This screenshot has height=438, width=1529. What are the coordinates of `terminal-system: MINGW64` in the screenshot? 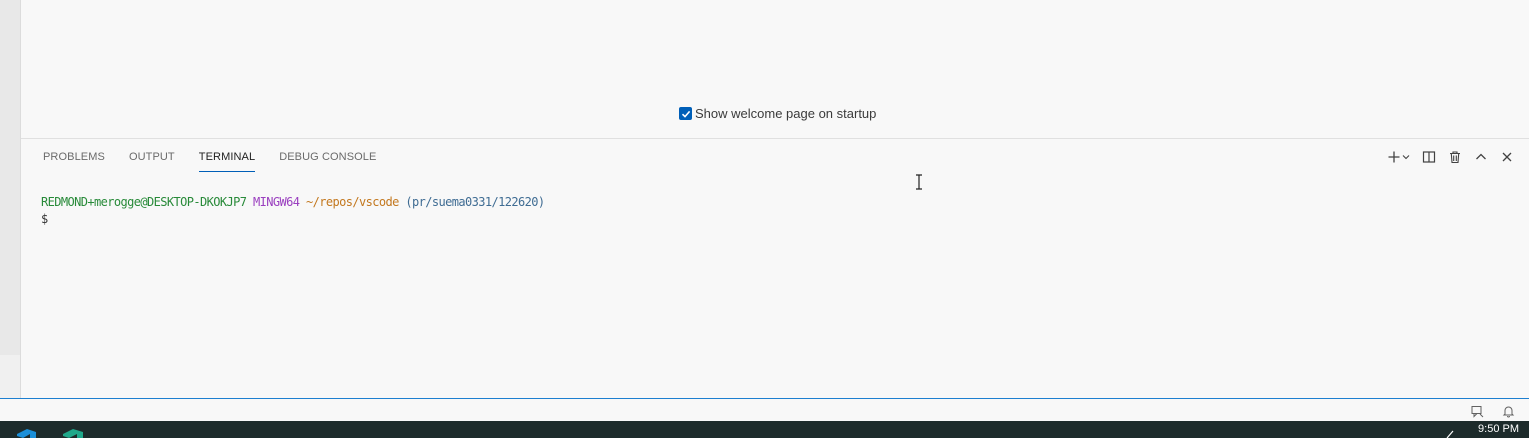 It's located at (276, 202).